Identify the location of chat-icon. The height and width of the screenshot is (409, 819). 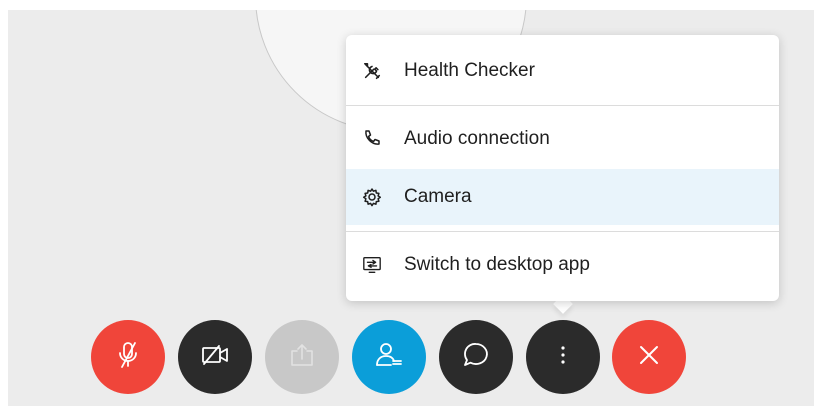
(476, 357).